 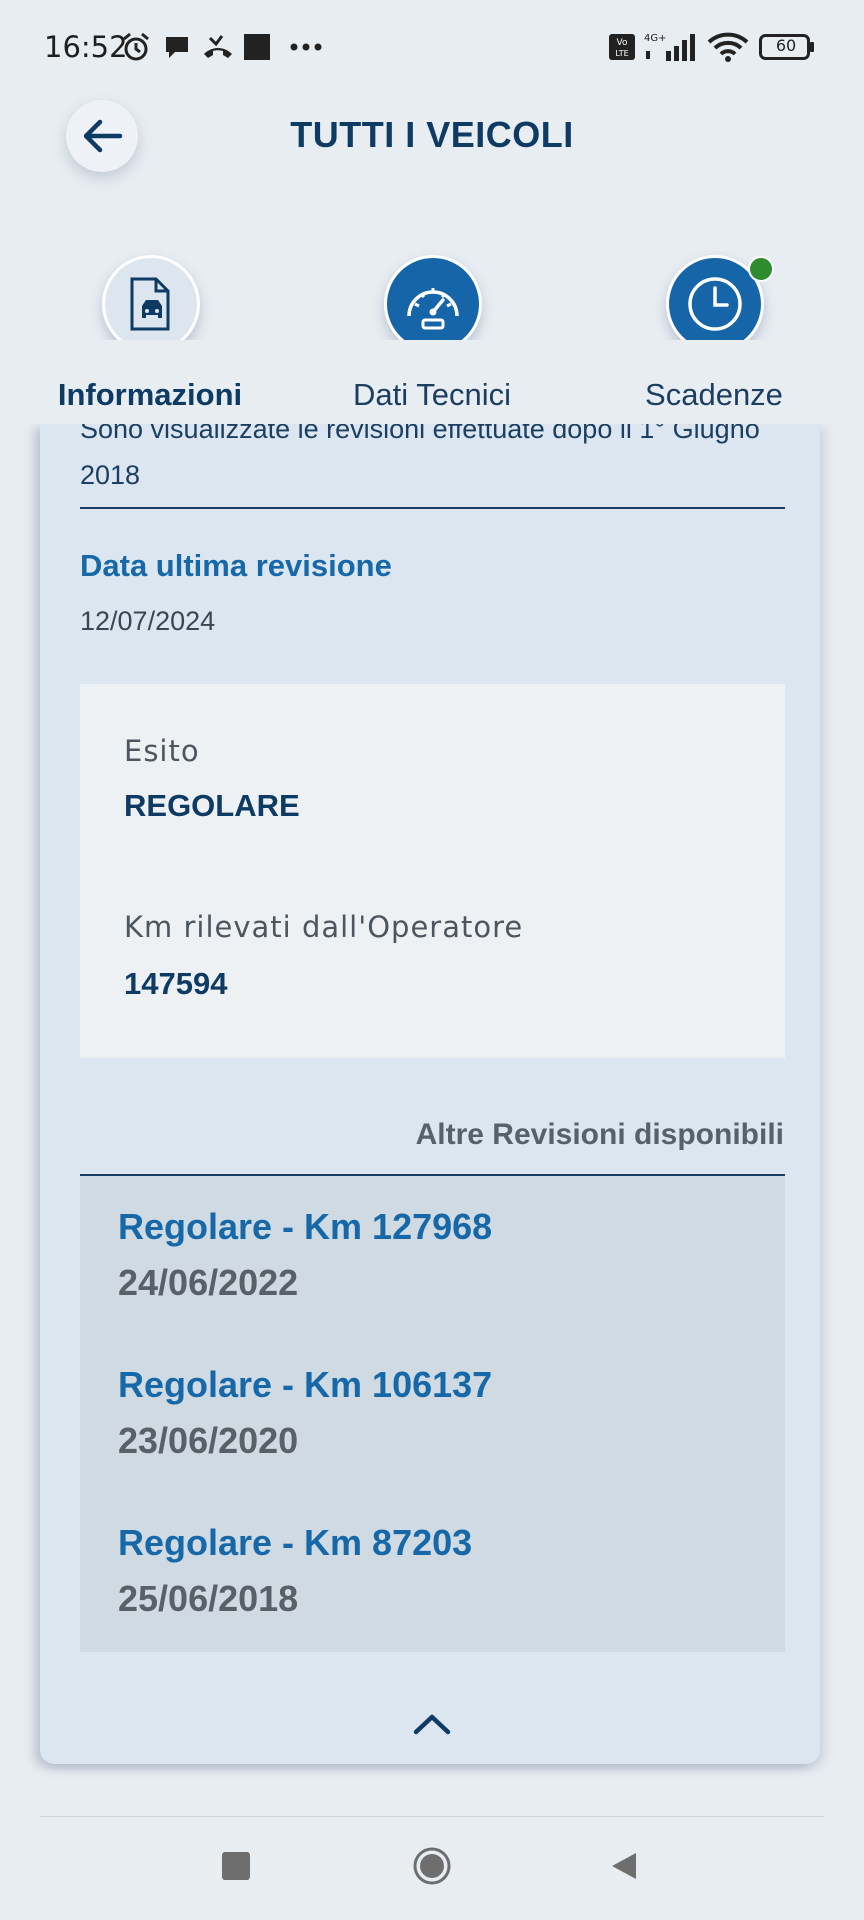 I want to click on nav-divider, so click(x=432, y=1816).